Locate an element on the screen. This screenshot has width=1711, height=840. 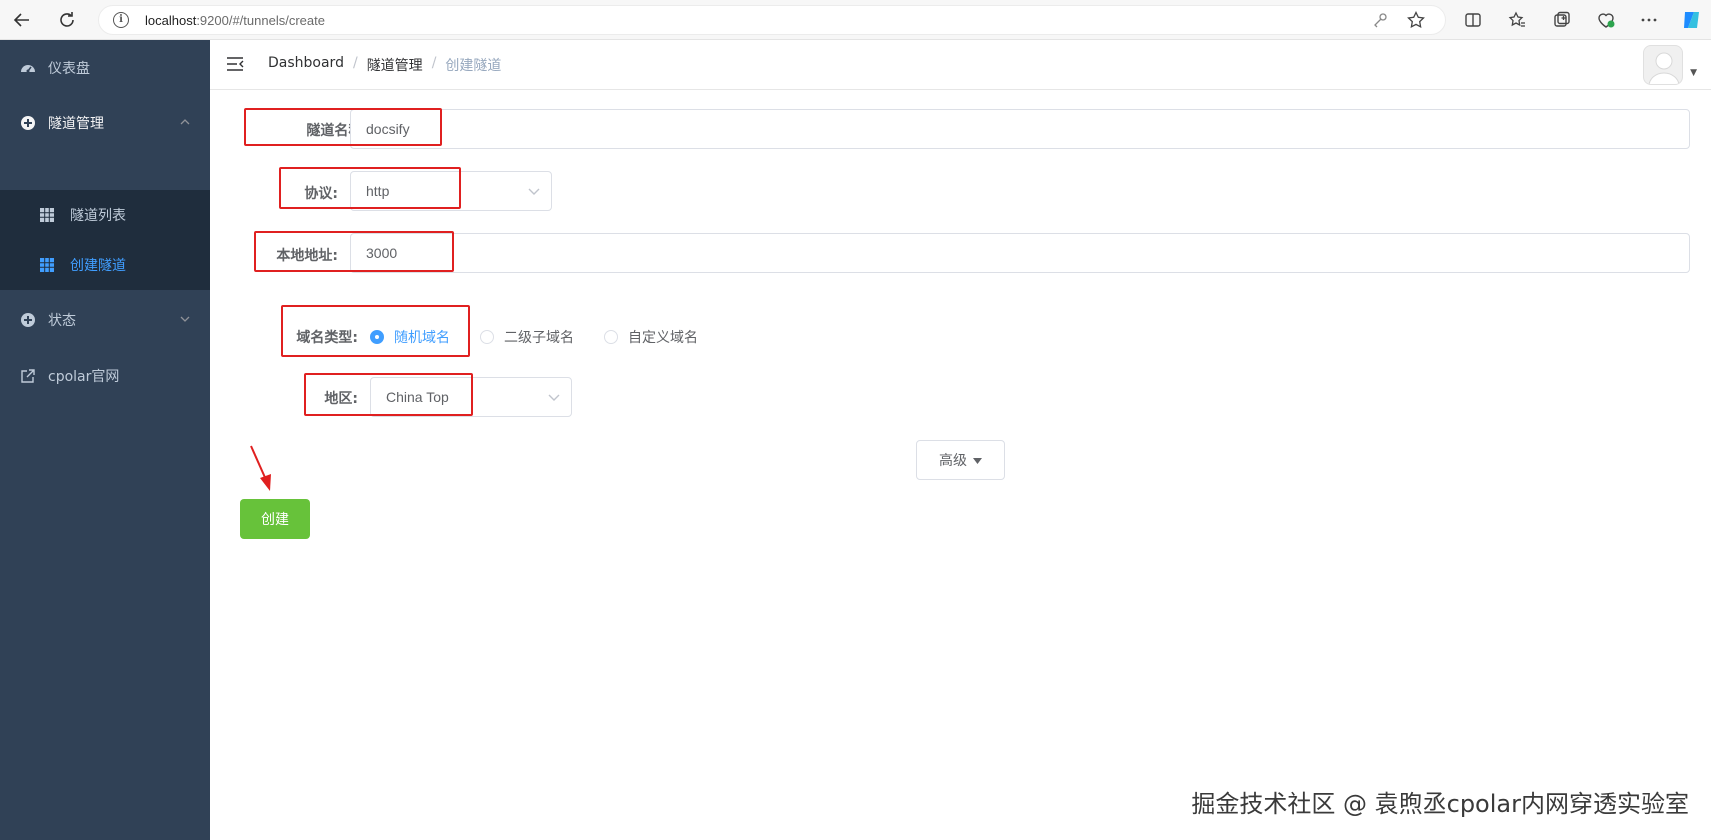
tunnel-name-input: docsify is located at coordinates (1020, 129).